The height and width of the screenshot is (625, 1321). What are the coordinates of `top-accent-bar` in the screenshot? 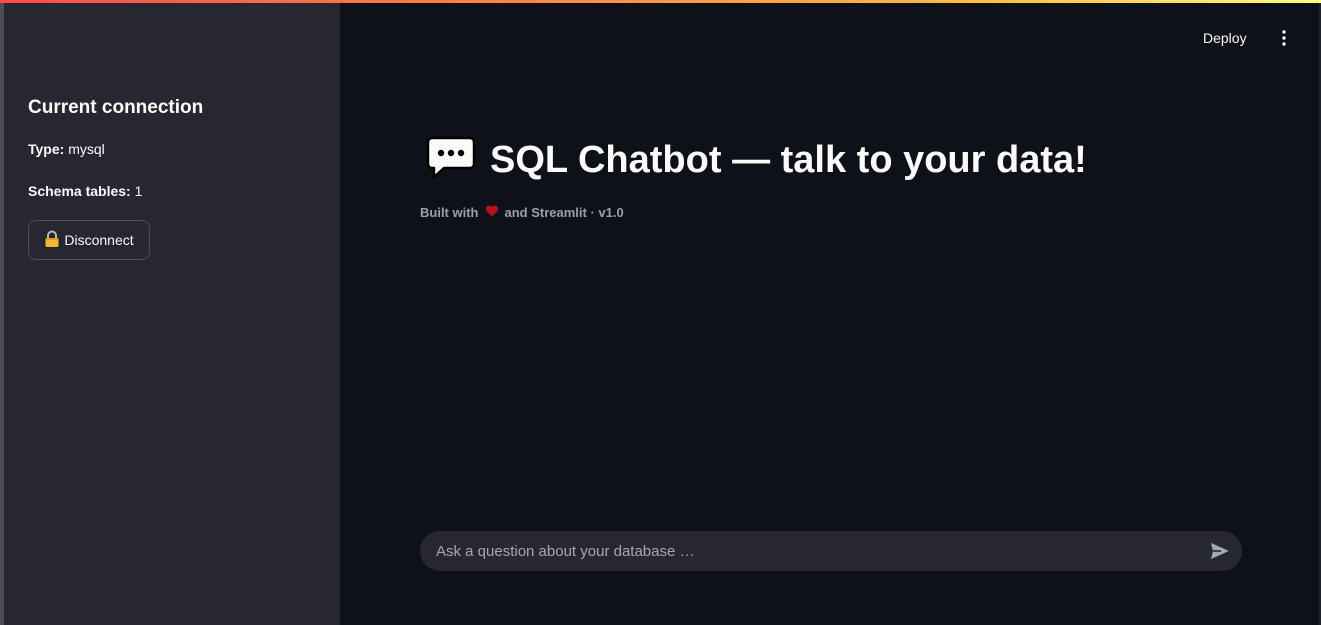 It's located at (660, 1).